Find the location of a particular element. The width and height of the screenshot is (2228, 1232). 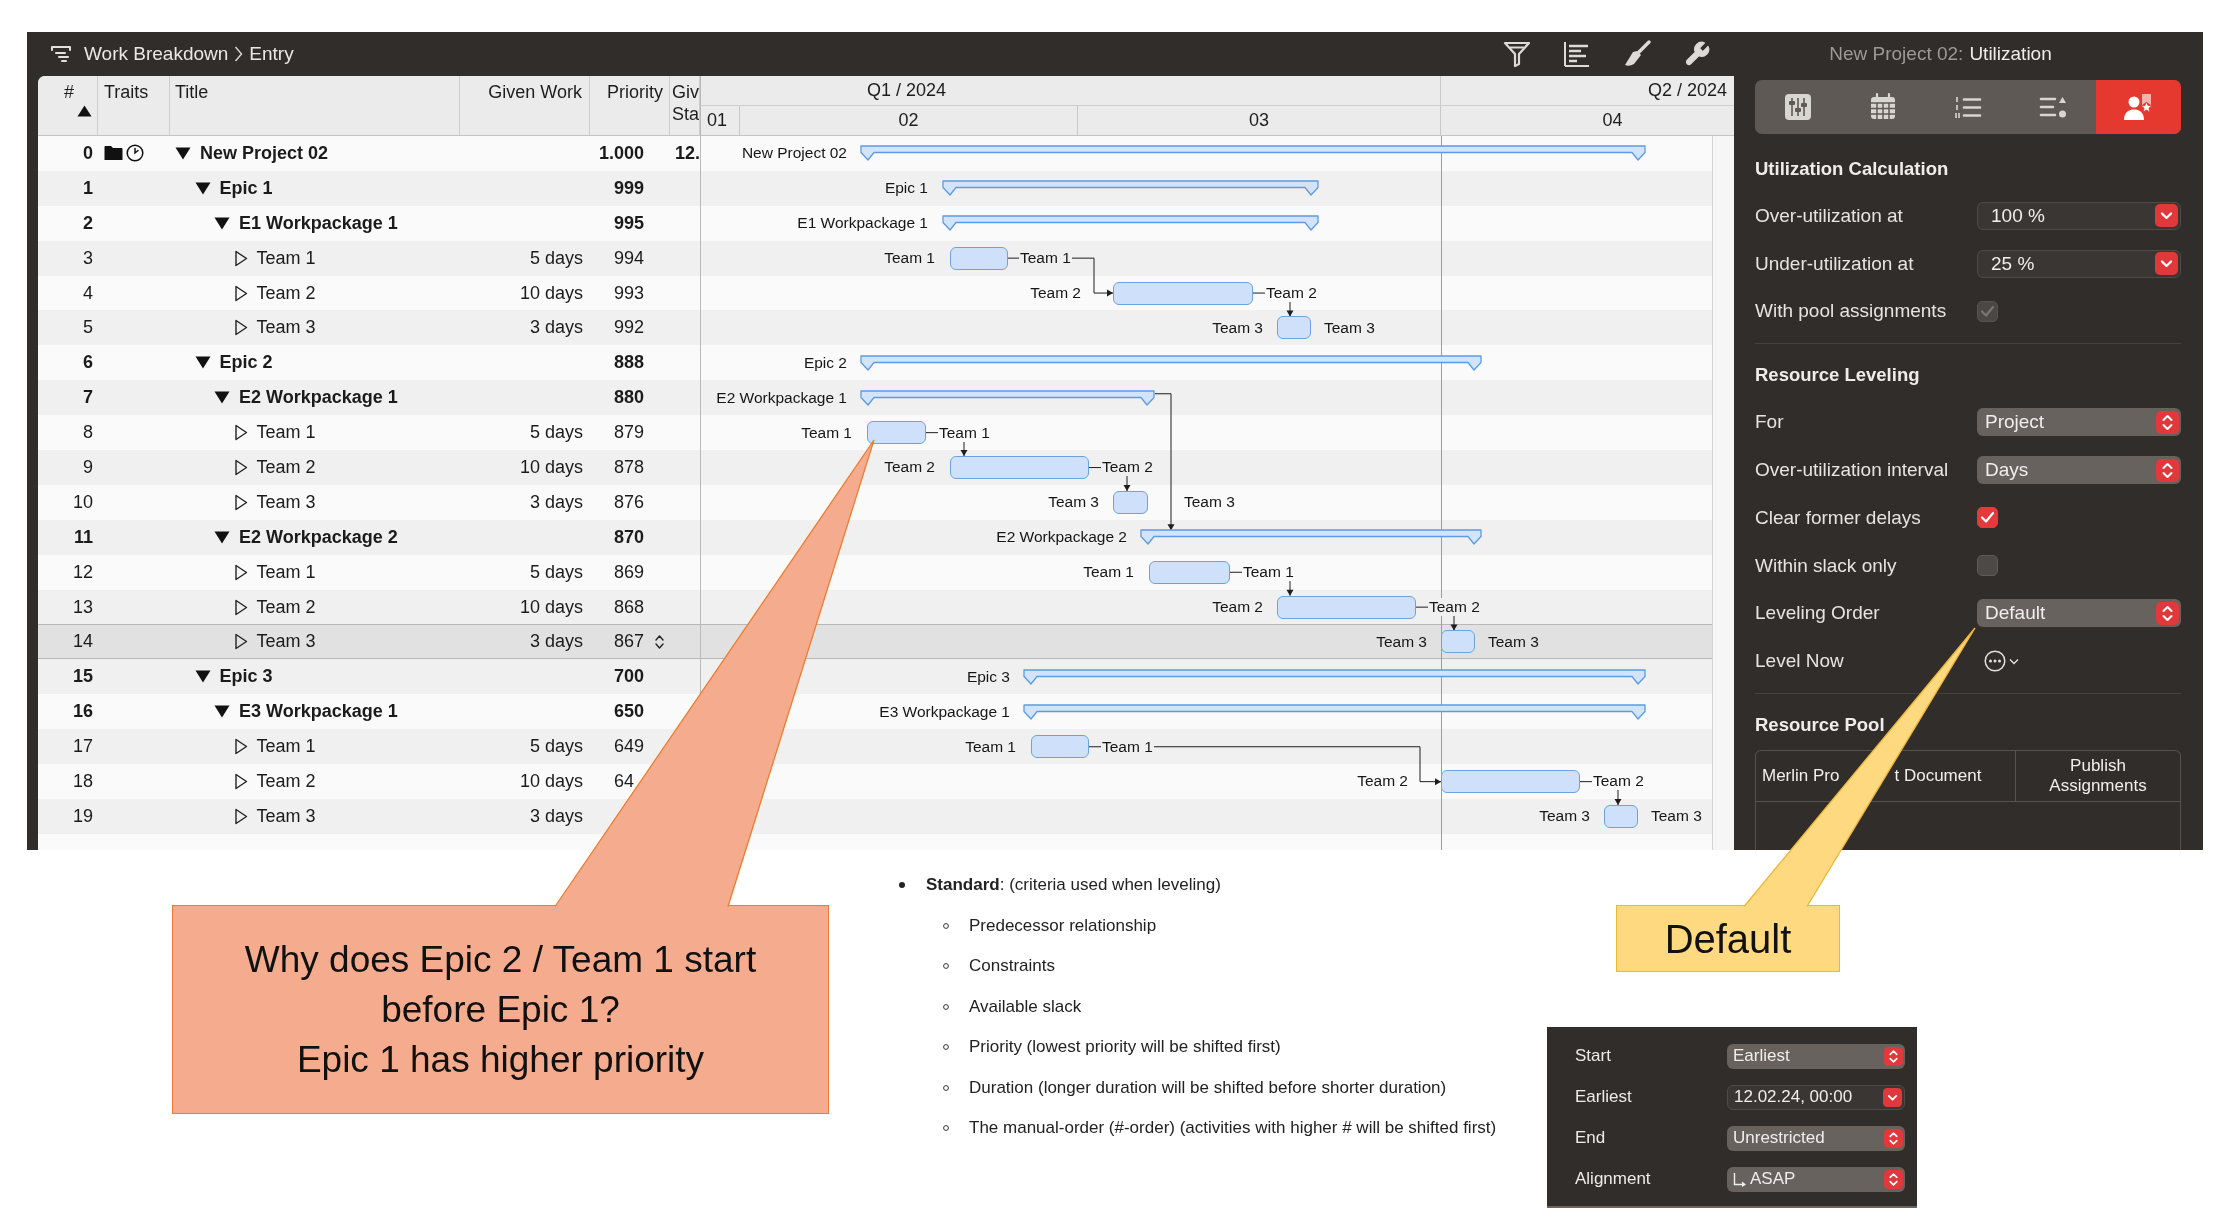

row-number: 5 is located at coordinates (88, 328).